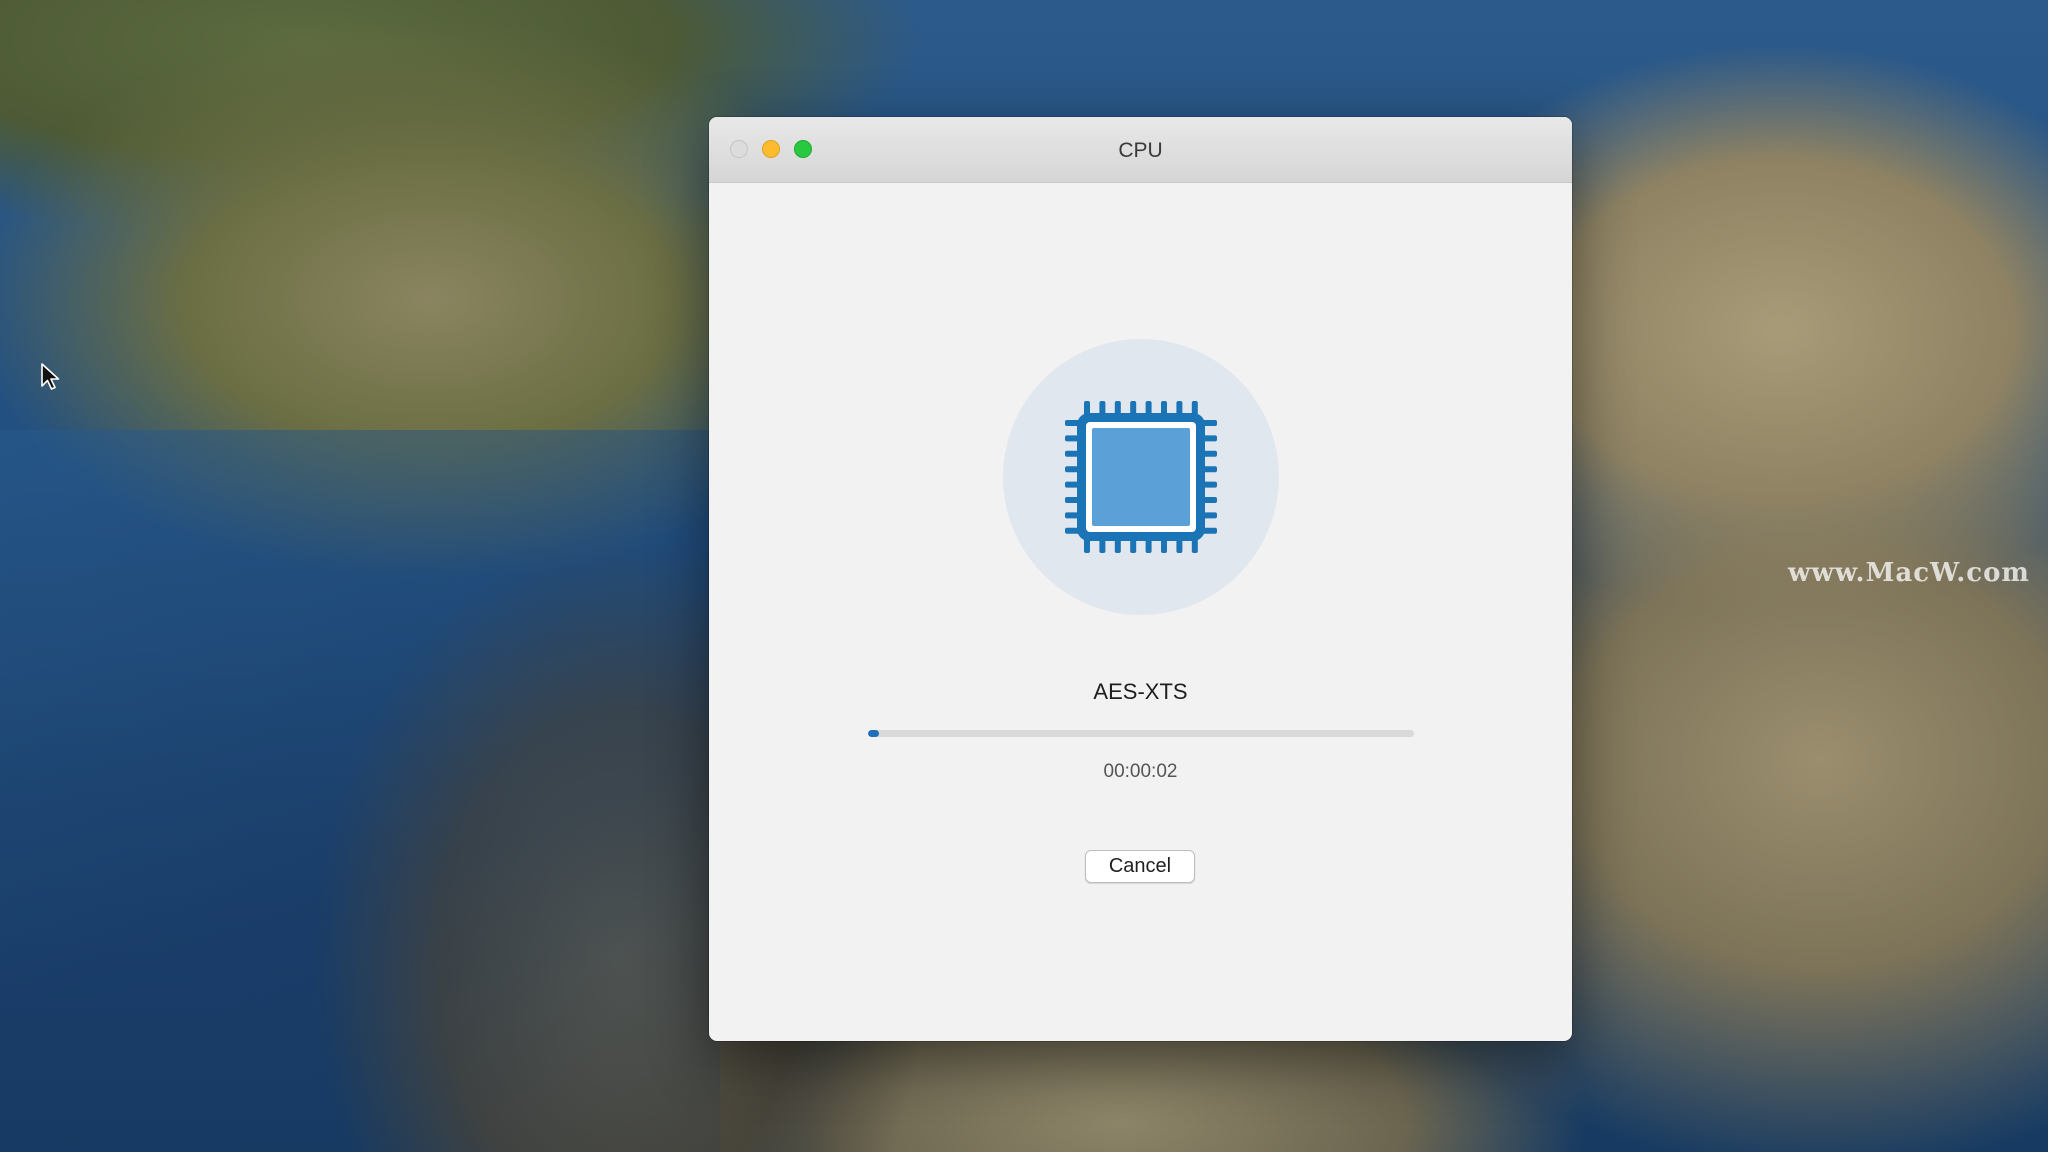 Image resolution: width=2048 pixels, height=1152 pixels. What do you see at coordinates (1140, 691) in the screenshot?
I see `algorithm-label: AES-XTS` at bounding box center [1140, 691].